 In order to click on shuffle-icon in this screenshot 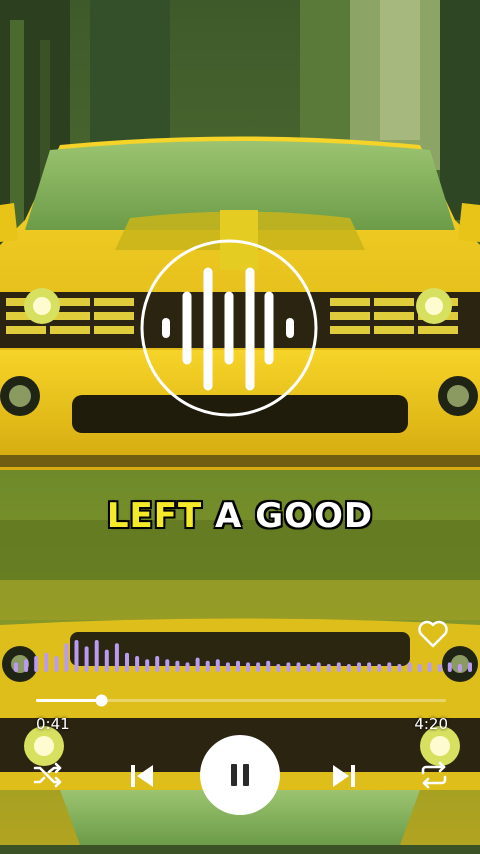, I will do `click(47, 775)`.